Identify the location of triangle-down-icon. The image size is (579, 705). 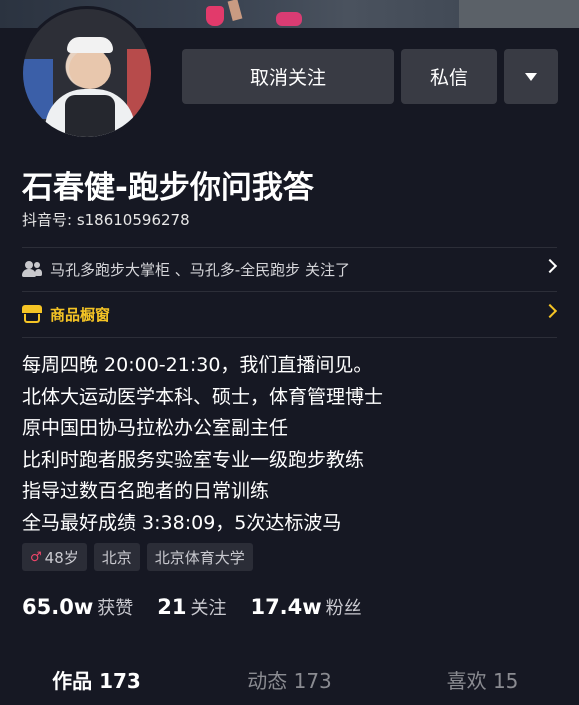
(531, 76).